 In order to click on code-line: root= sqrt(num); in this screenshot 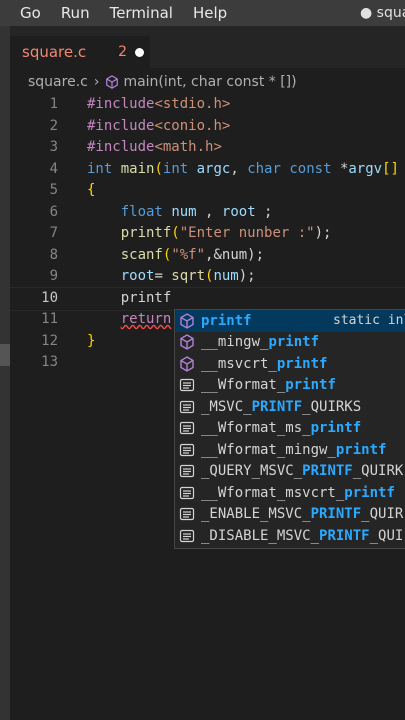, I will do `click(171, 276)`.